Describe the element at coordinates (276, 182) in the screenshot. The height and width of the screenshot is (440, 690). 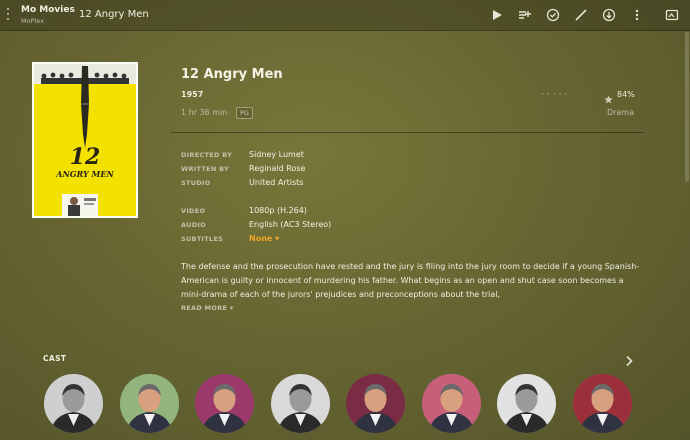
I see `studio-value: United Artists` at that location.